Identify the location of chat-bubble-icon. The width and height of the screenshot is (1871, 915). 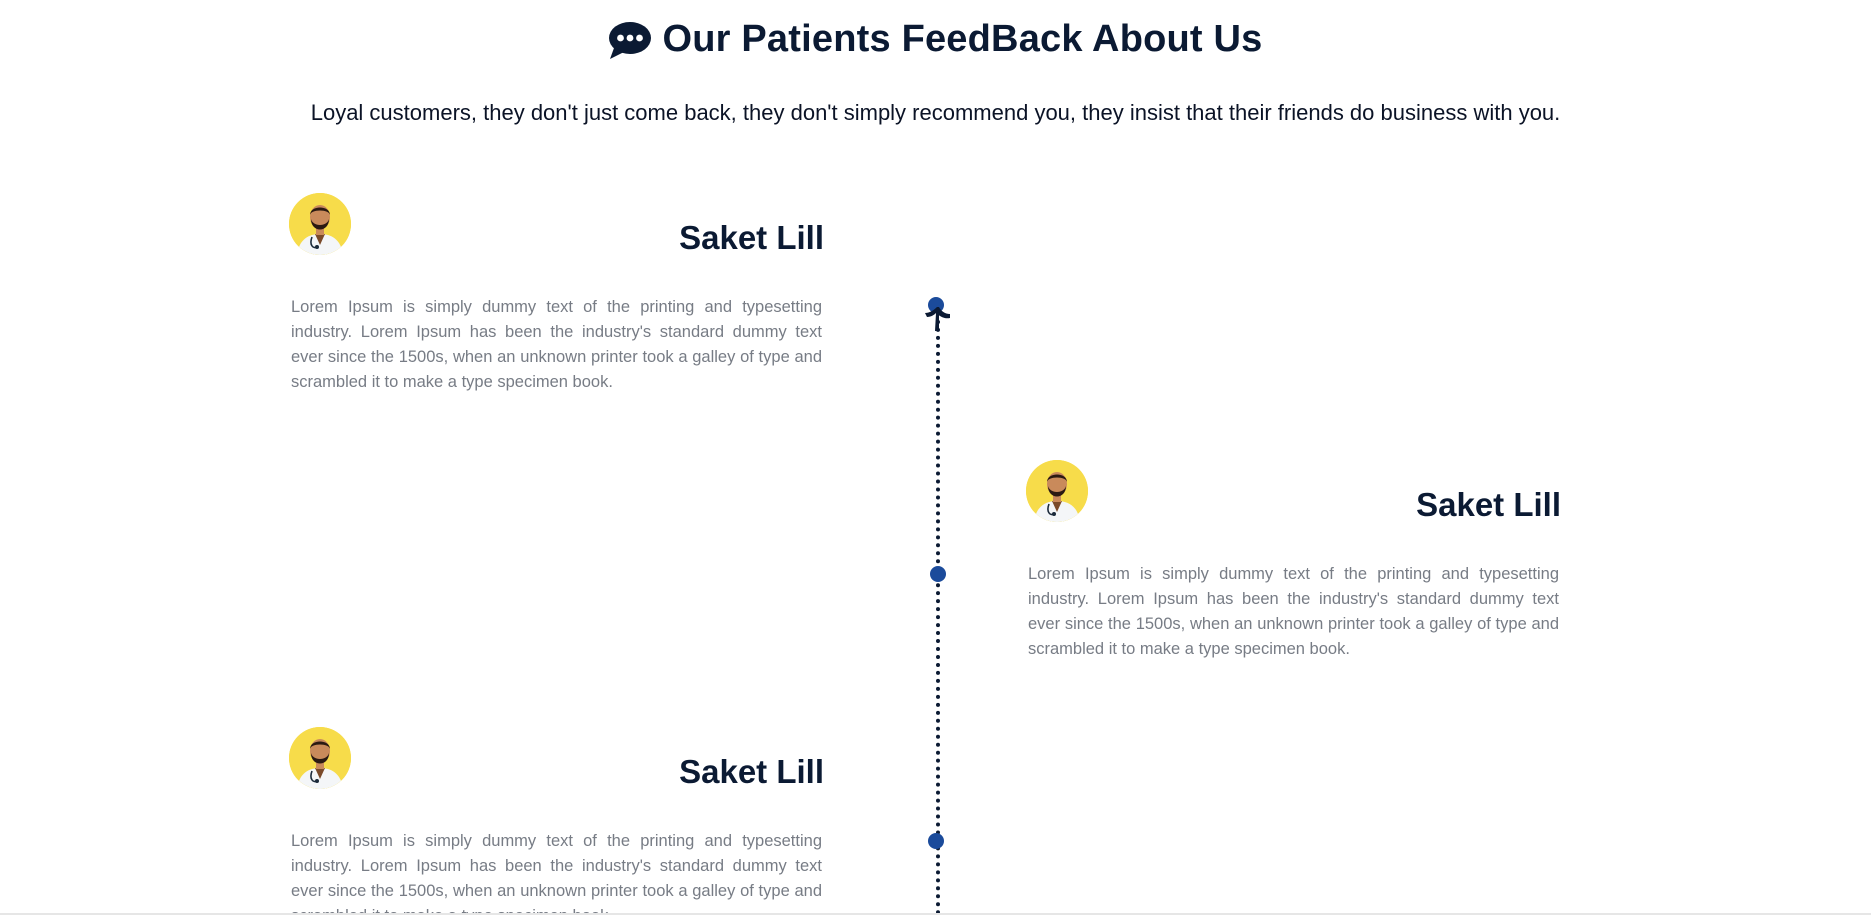
(630, 40).